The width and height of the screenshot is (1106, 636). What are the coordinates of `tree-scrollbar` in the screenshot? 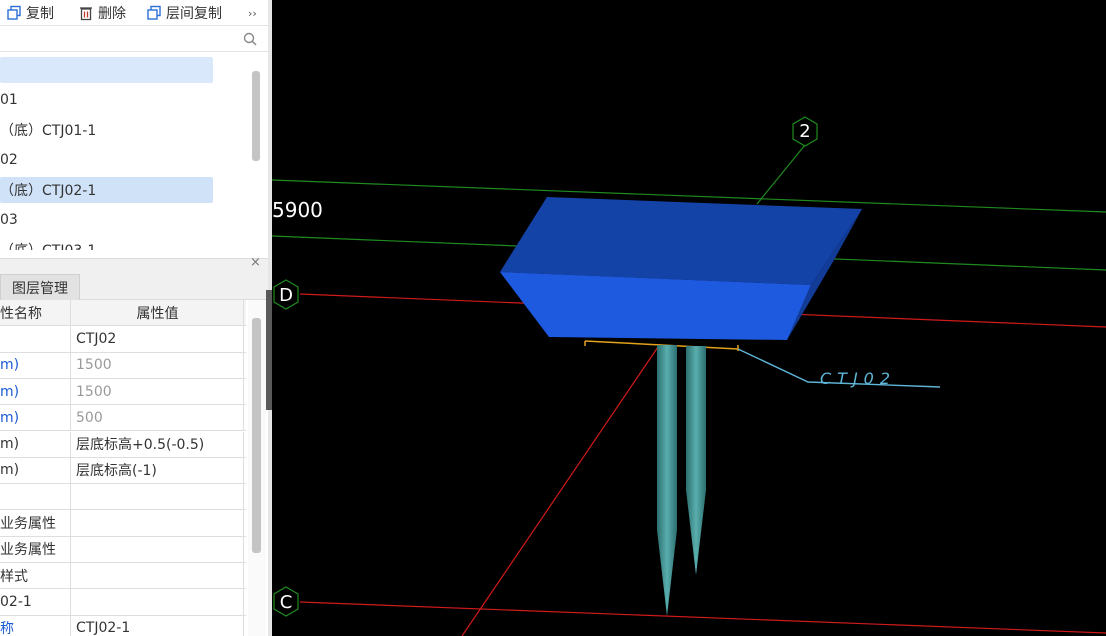 It's located at (256, 159).